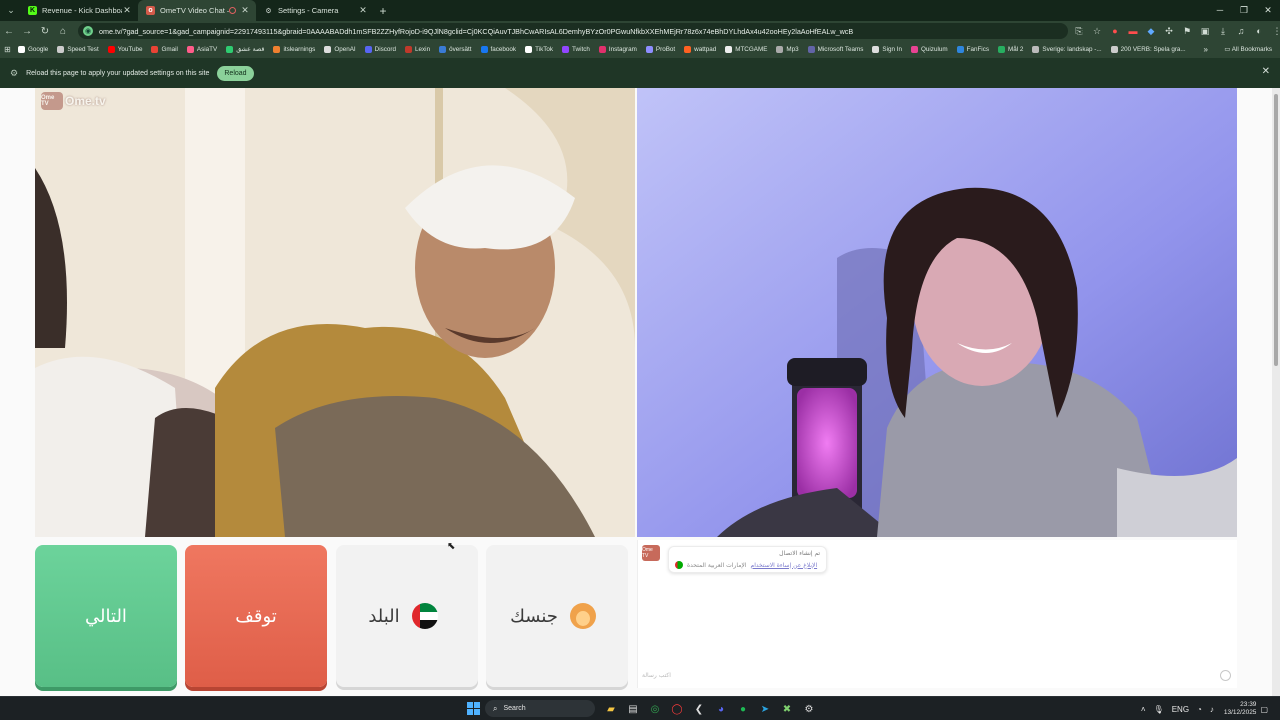 This screenshot has height=720, width=1280. What do you see at coordinates (1079, 31) in the screenshot?
I see `install-app-icon: ⎘` at bounding box center [1079, 31].